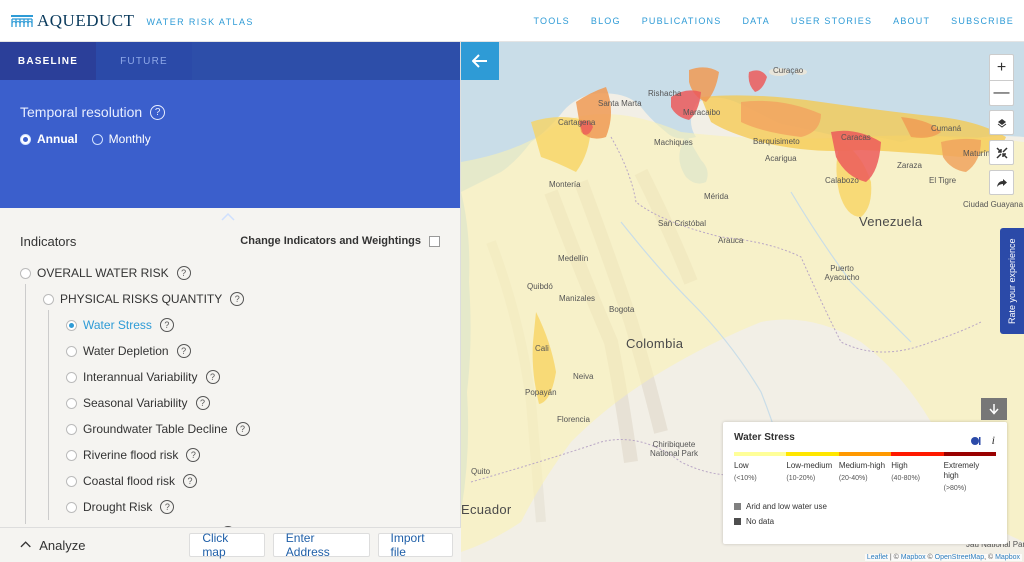  What do you see at coordinates (100, 545) in the screenshot?
I see `analyze-label: Analyze` at bounding box center [100, 545].